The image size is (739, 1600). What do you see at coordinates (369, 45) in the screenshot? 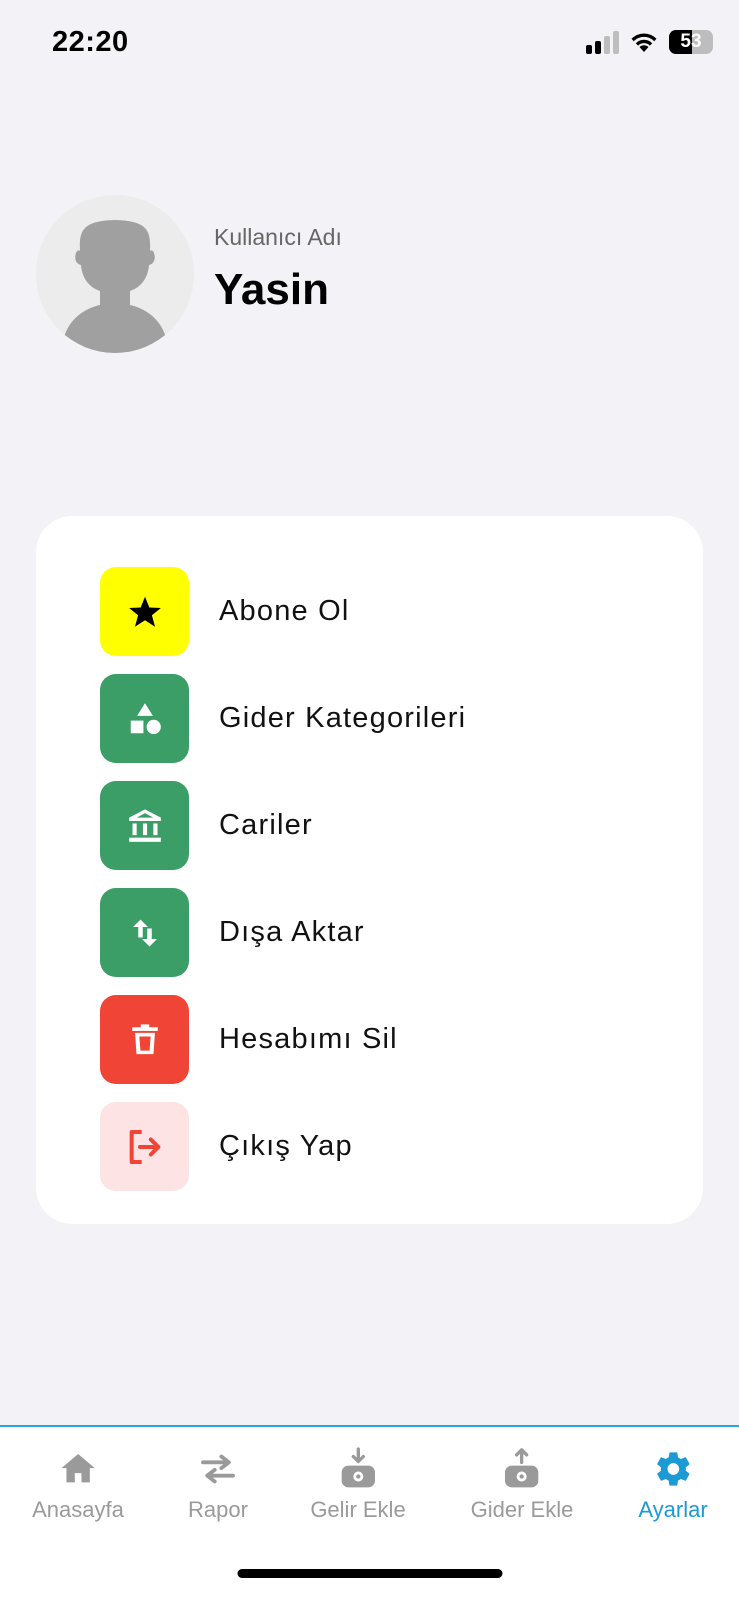
I see `status-bar: 22:20 53` at bounding box center [369, 45].